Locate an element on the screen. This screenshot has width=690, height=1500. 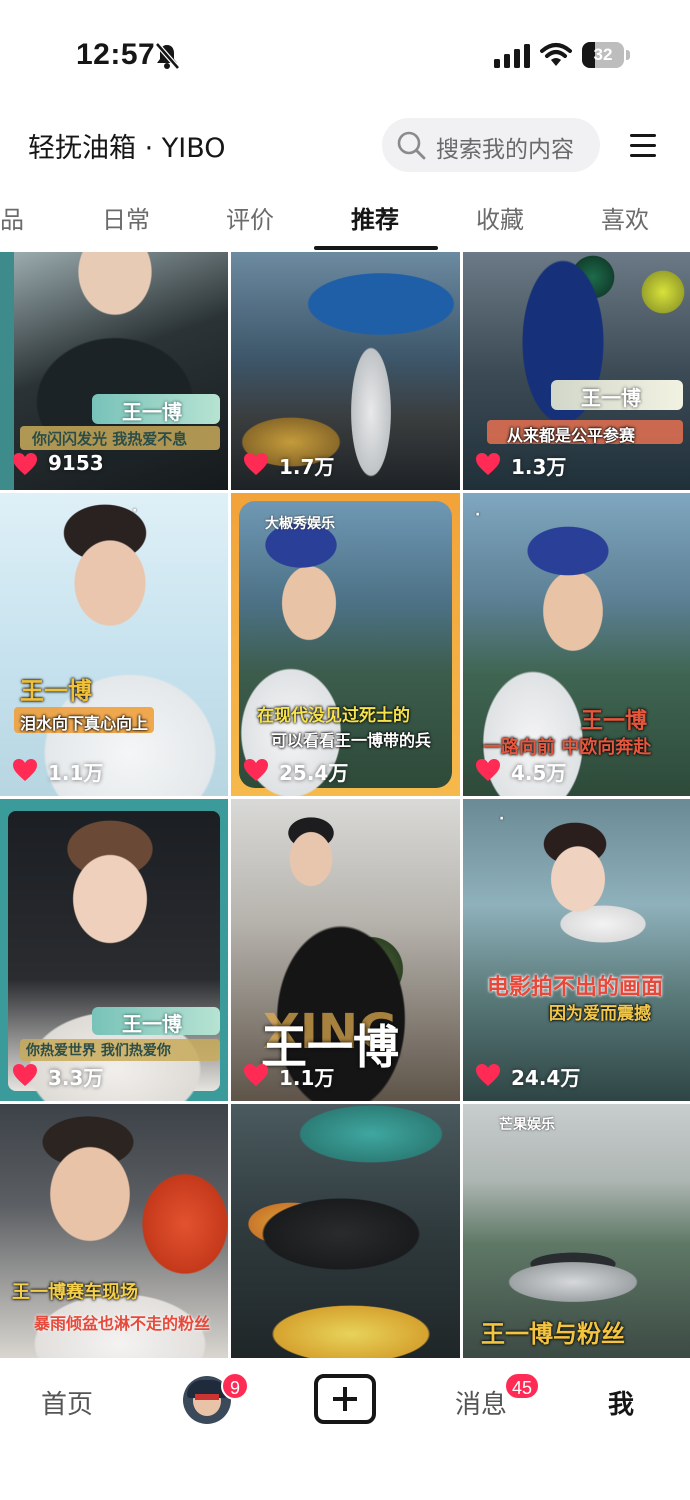
video-caption-line2: 可以看看王一博带的兵 is located at coordinates (351, 740).